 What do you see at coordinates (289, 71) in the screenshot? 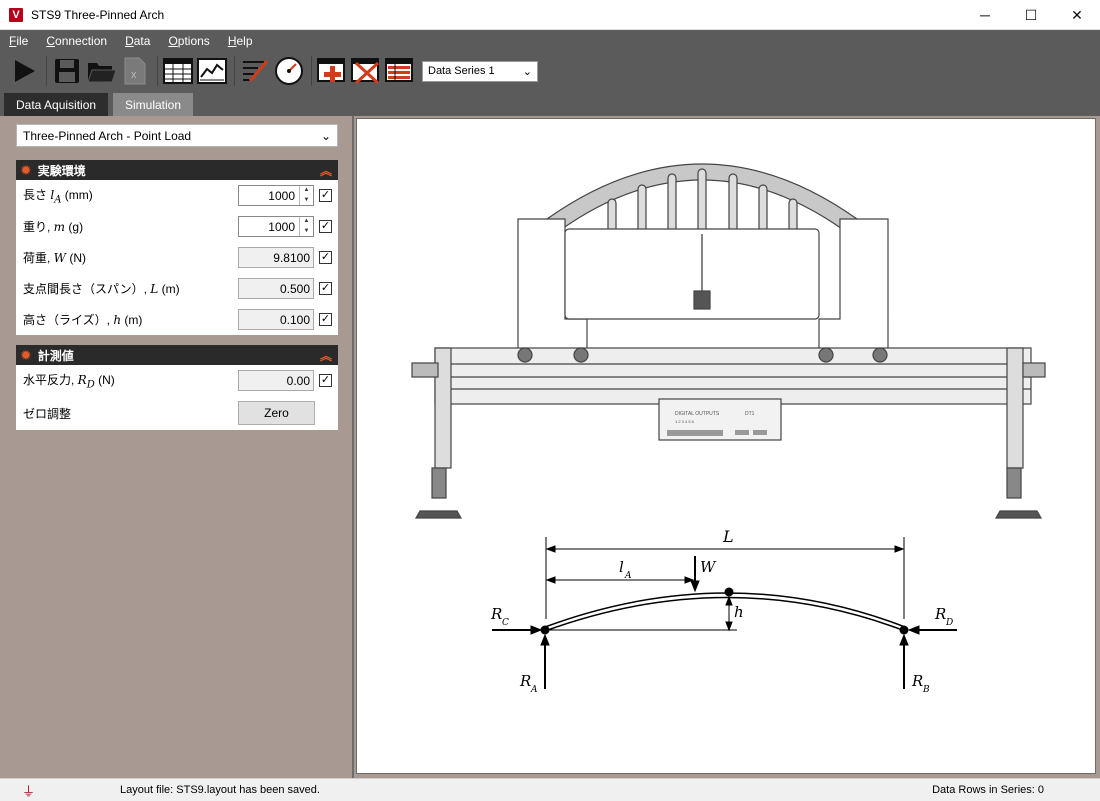
I see `gauge-button` at bounding box center [289, 71].